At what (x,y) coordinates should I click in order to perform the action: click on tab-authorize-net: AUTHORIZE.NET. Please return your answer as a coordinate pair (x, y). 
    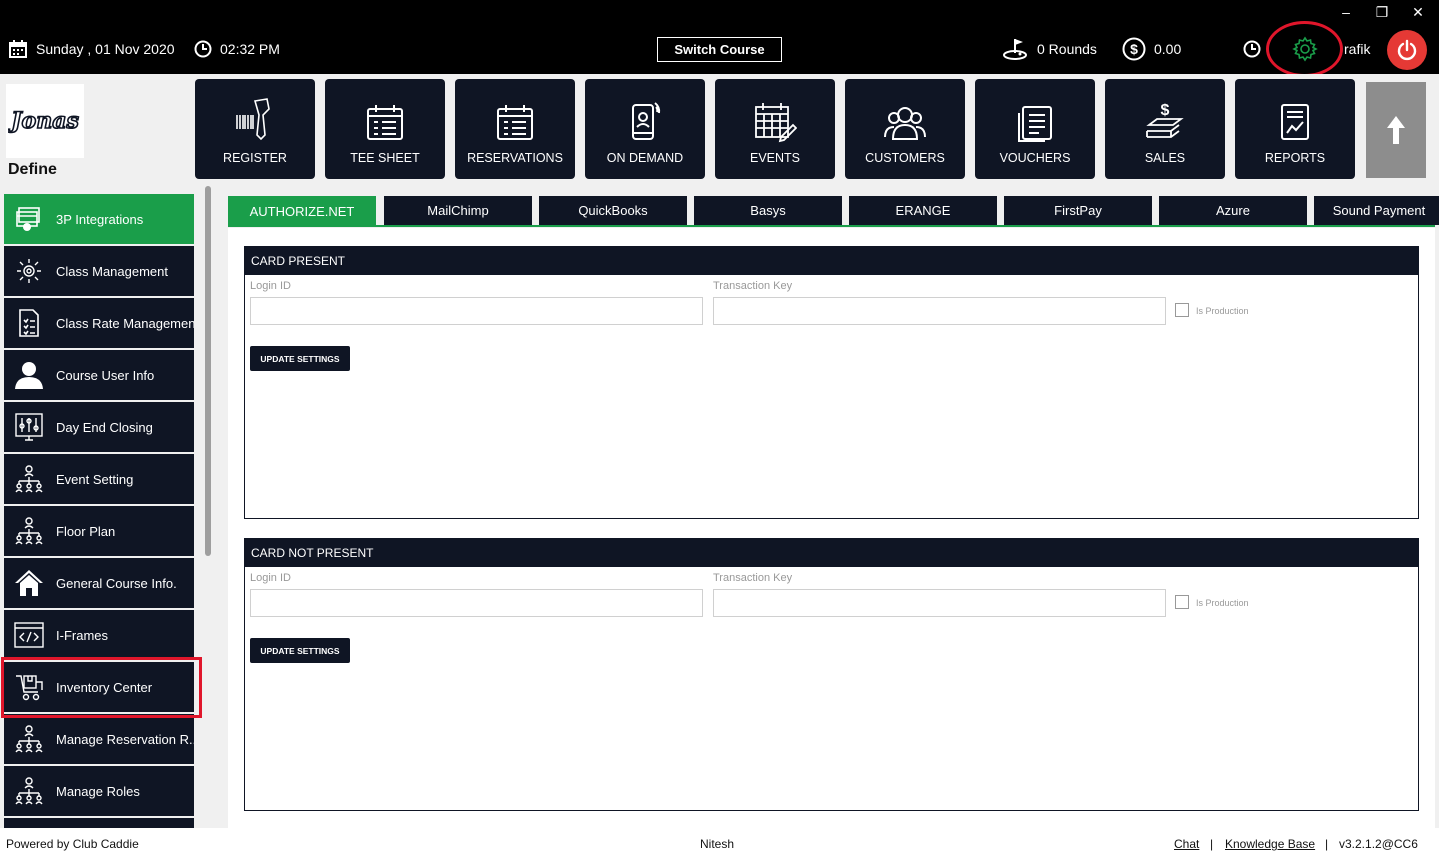
    Looking at the image, I should click on (302, 211).